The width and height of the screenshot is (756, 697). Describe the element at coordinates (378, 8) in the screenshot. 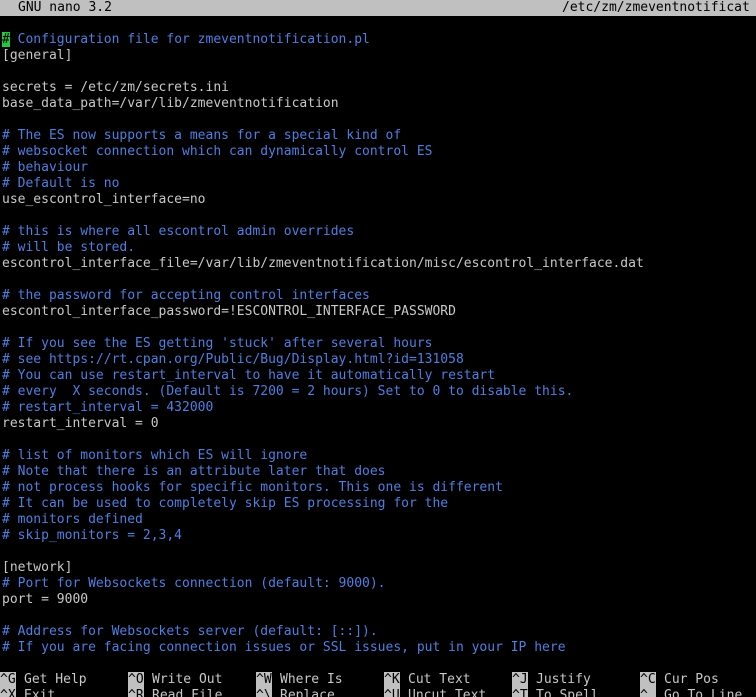

I see `nano-title-bar: GNU nano 3.2 /etc/zm/zmeventnotificat` at that location.